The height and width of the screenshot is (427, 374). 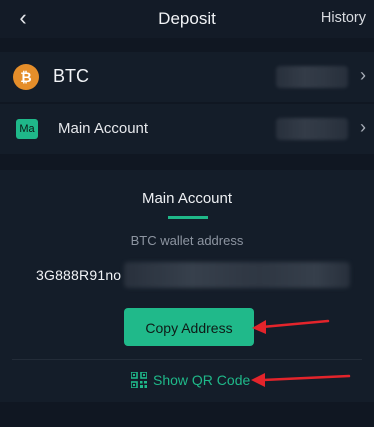 I want to click on show-qr-code-label: Show QR Code, so click(x=202, y=380).